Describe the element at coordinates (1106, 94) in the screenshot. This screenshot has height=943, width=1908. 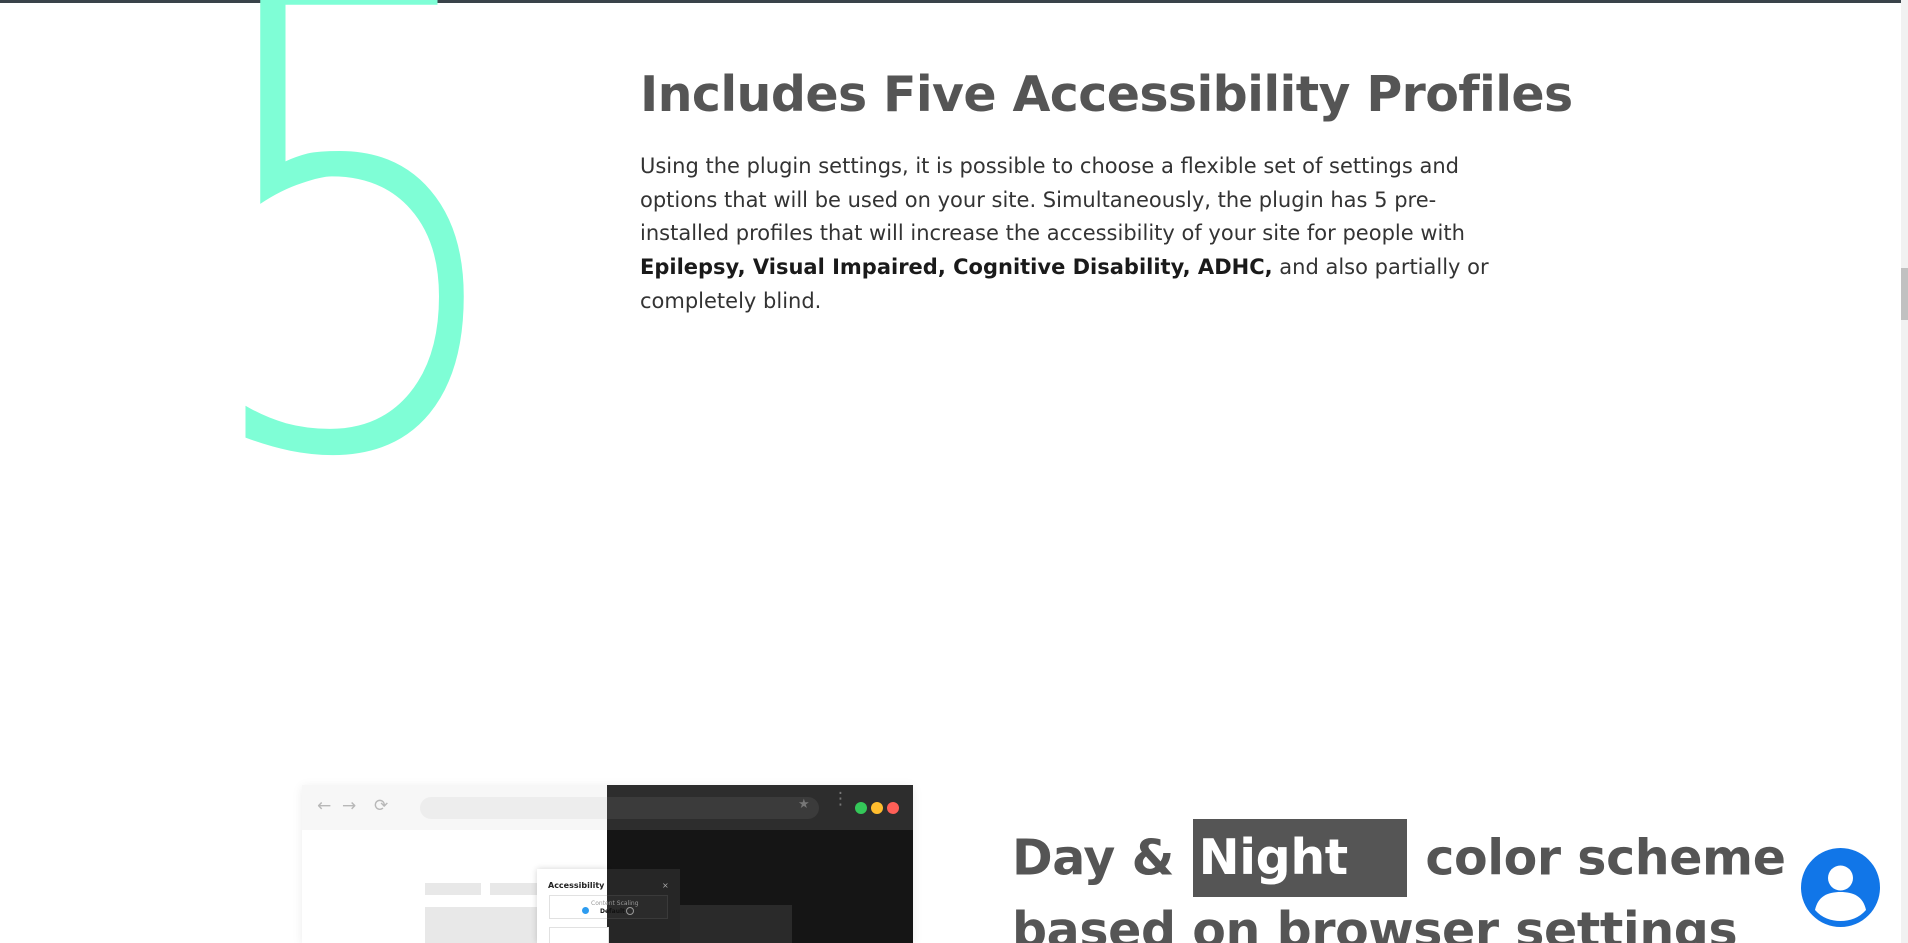
I see `profiles-title: Includes Five Accessibility Profiles` at that location.